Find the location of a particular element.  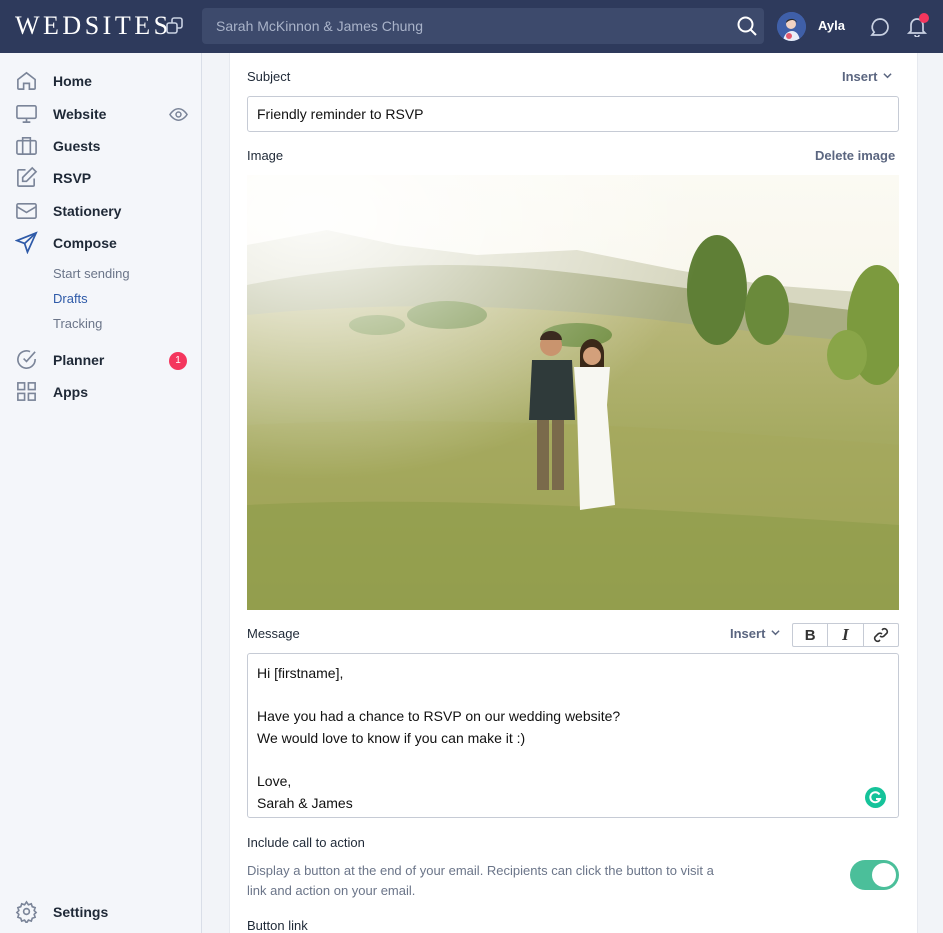

sidebar-item-label: Home is located at coordinates (72, 81).